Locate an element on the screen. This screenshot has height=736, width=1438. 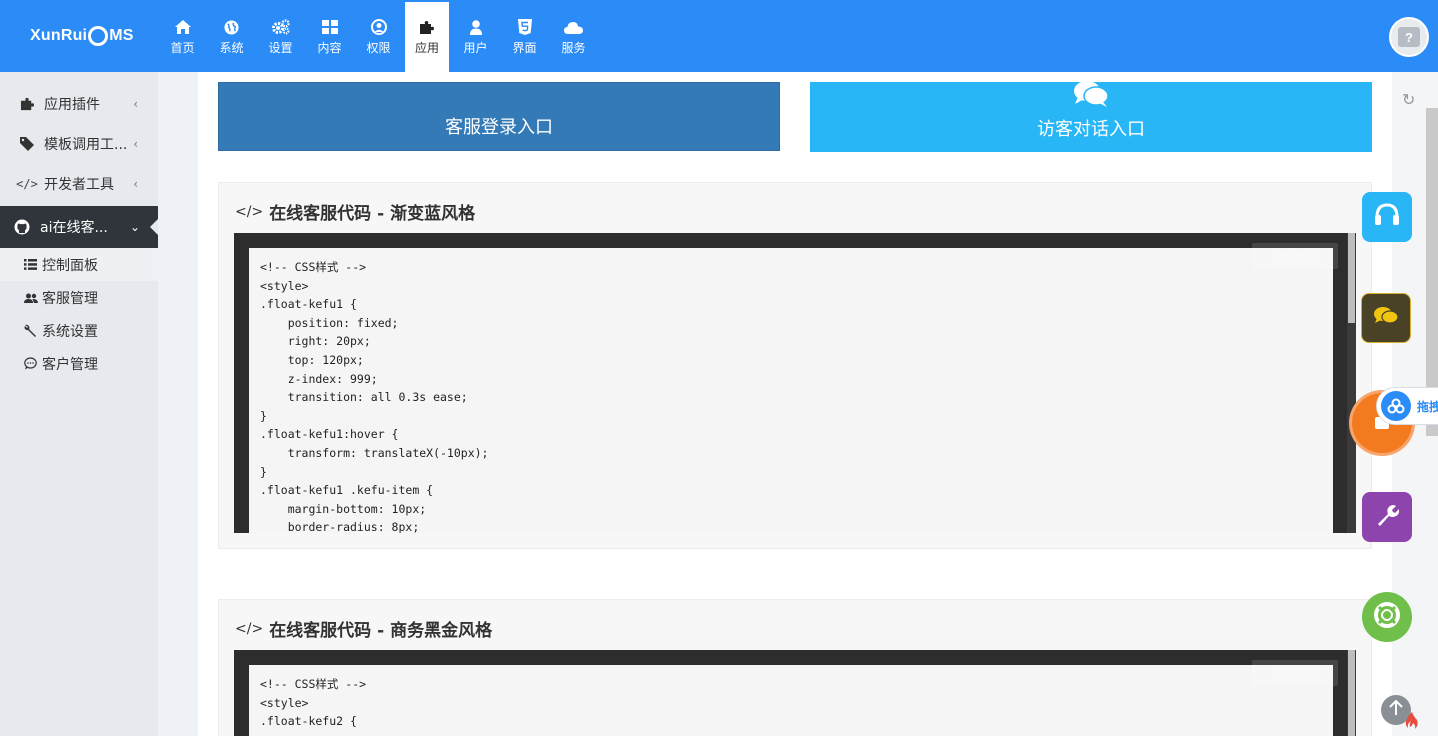
home-icon is located at coordinates (182, 27).